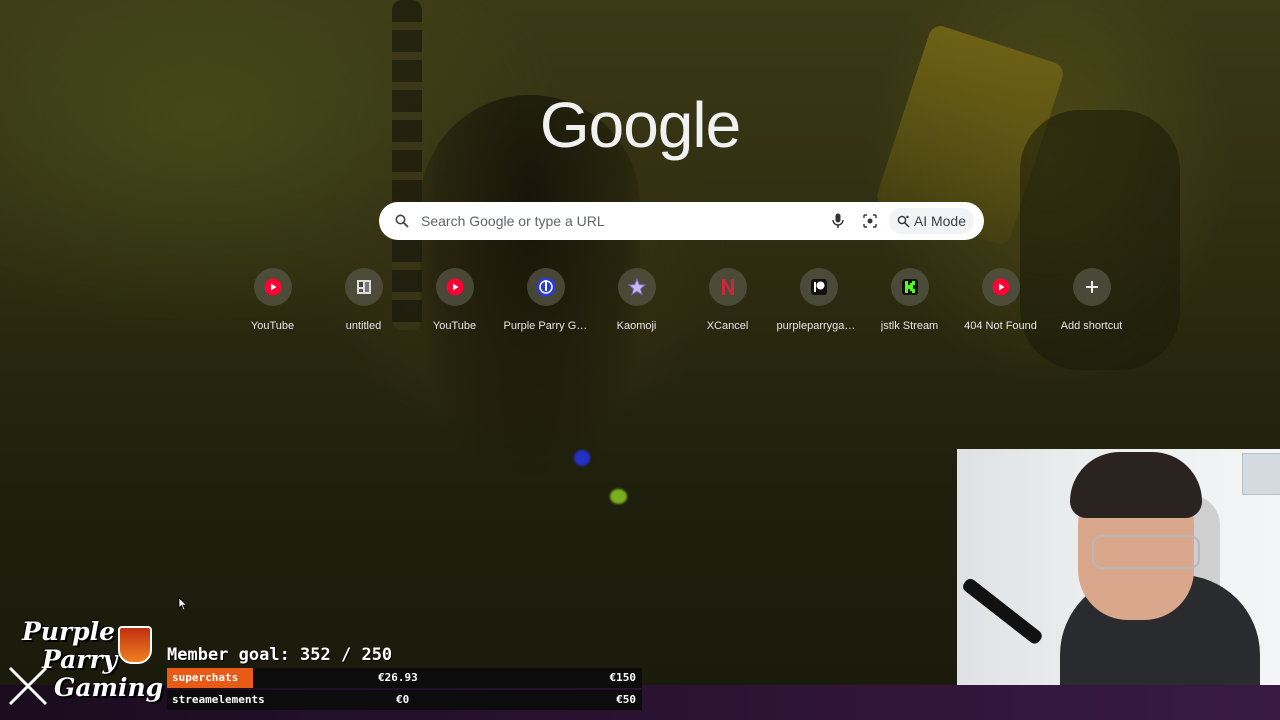 Image resolution: width=1280 pixels, height=720 pixels. I want to click on webcam-glasses, so click(1146, 552).